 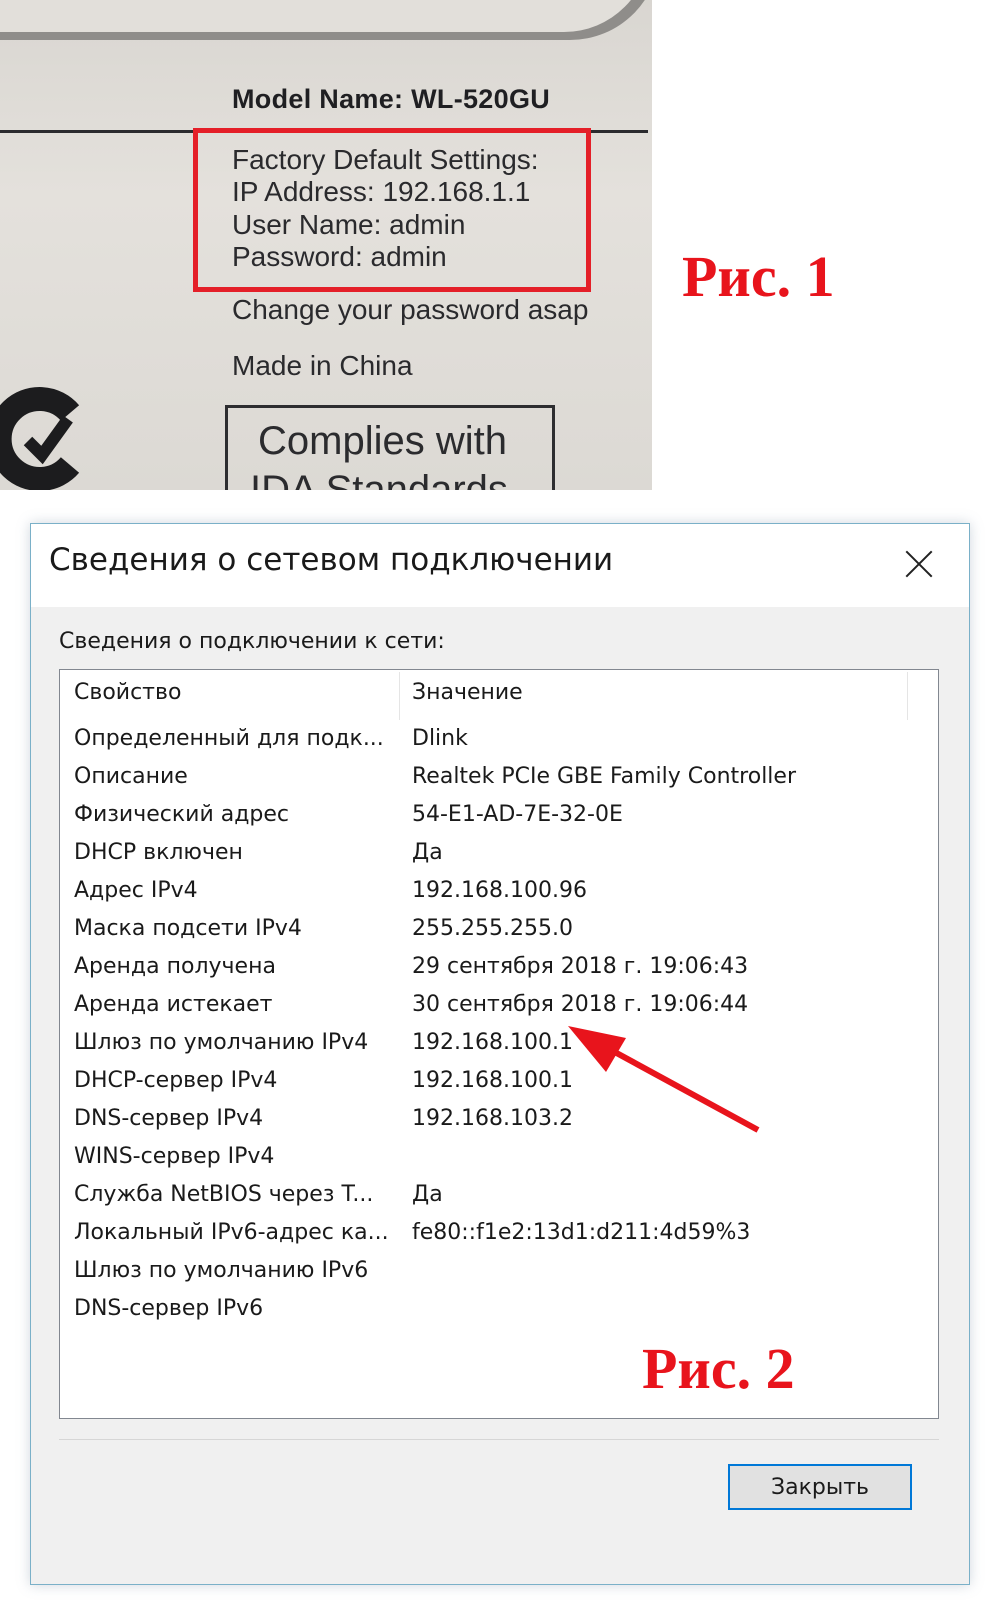 I want to click on list-item: DHCP включен Да, so click(x=499, y=853).